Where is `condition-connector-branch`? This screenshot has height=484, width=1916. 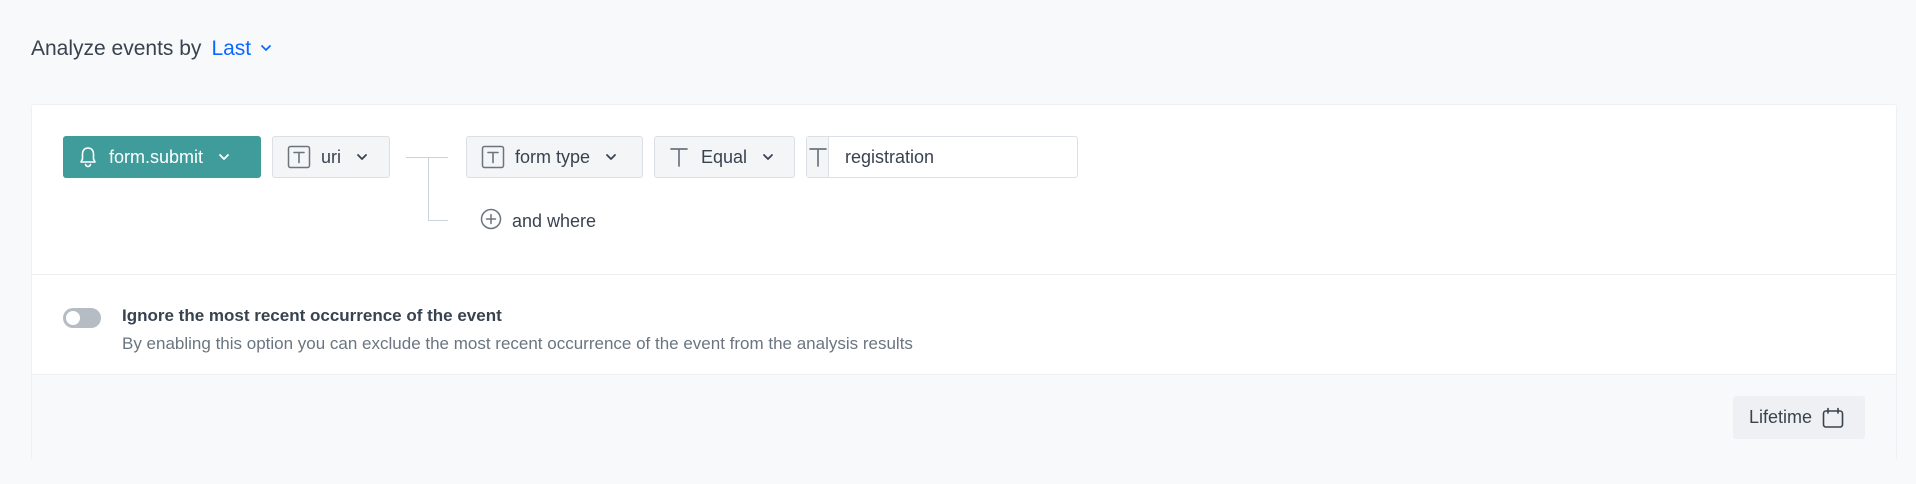
condition-connector-branch is located at coordinates (438, 189).